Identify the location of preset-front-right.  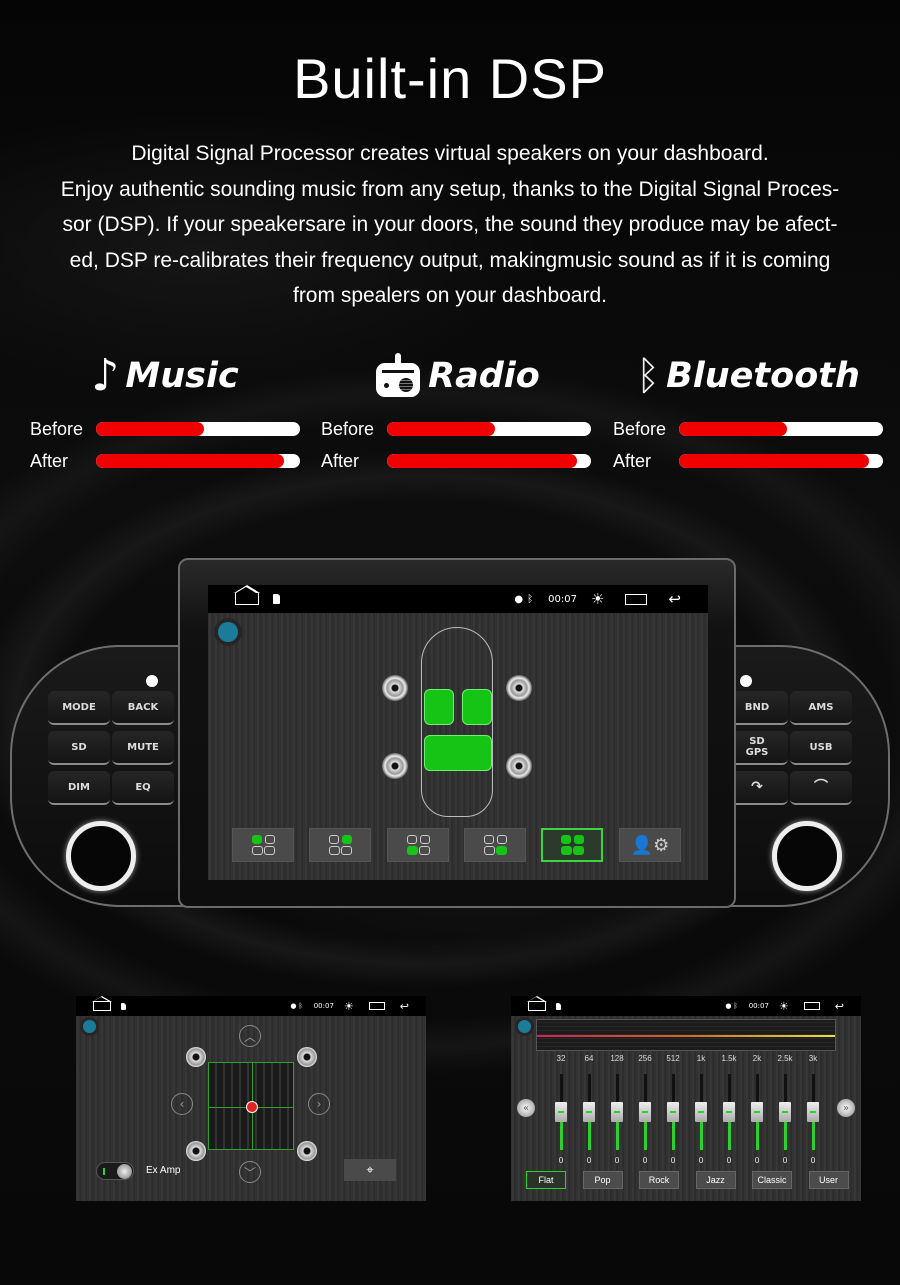
(340, 845).